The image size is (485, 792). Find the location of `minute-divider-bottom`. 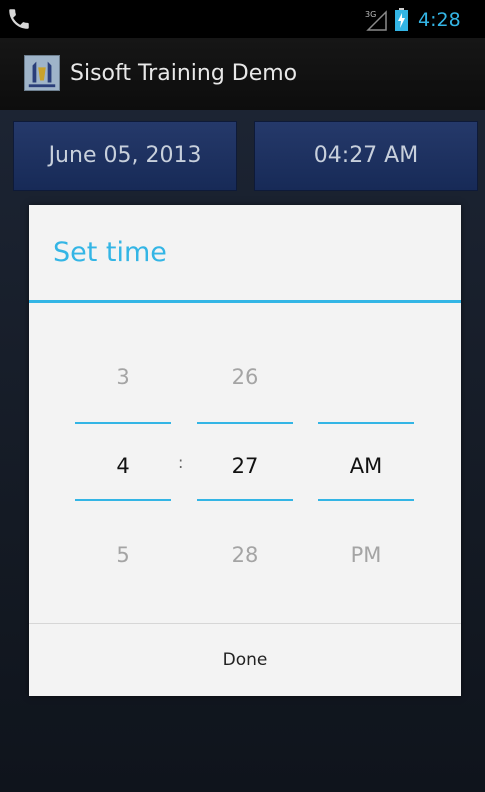

minute-divider-bottom is located at coordinates (245, 500).